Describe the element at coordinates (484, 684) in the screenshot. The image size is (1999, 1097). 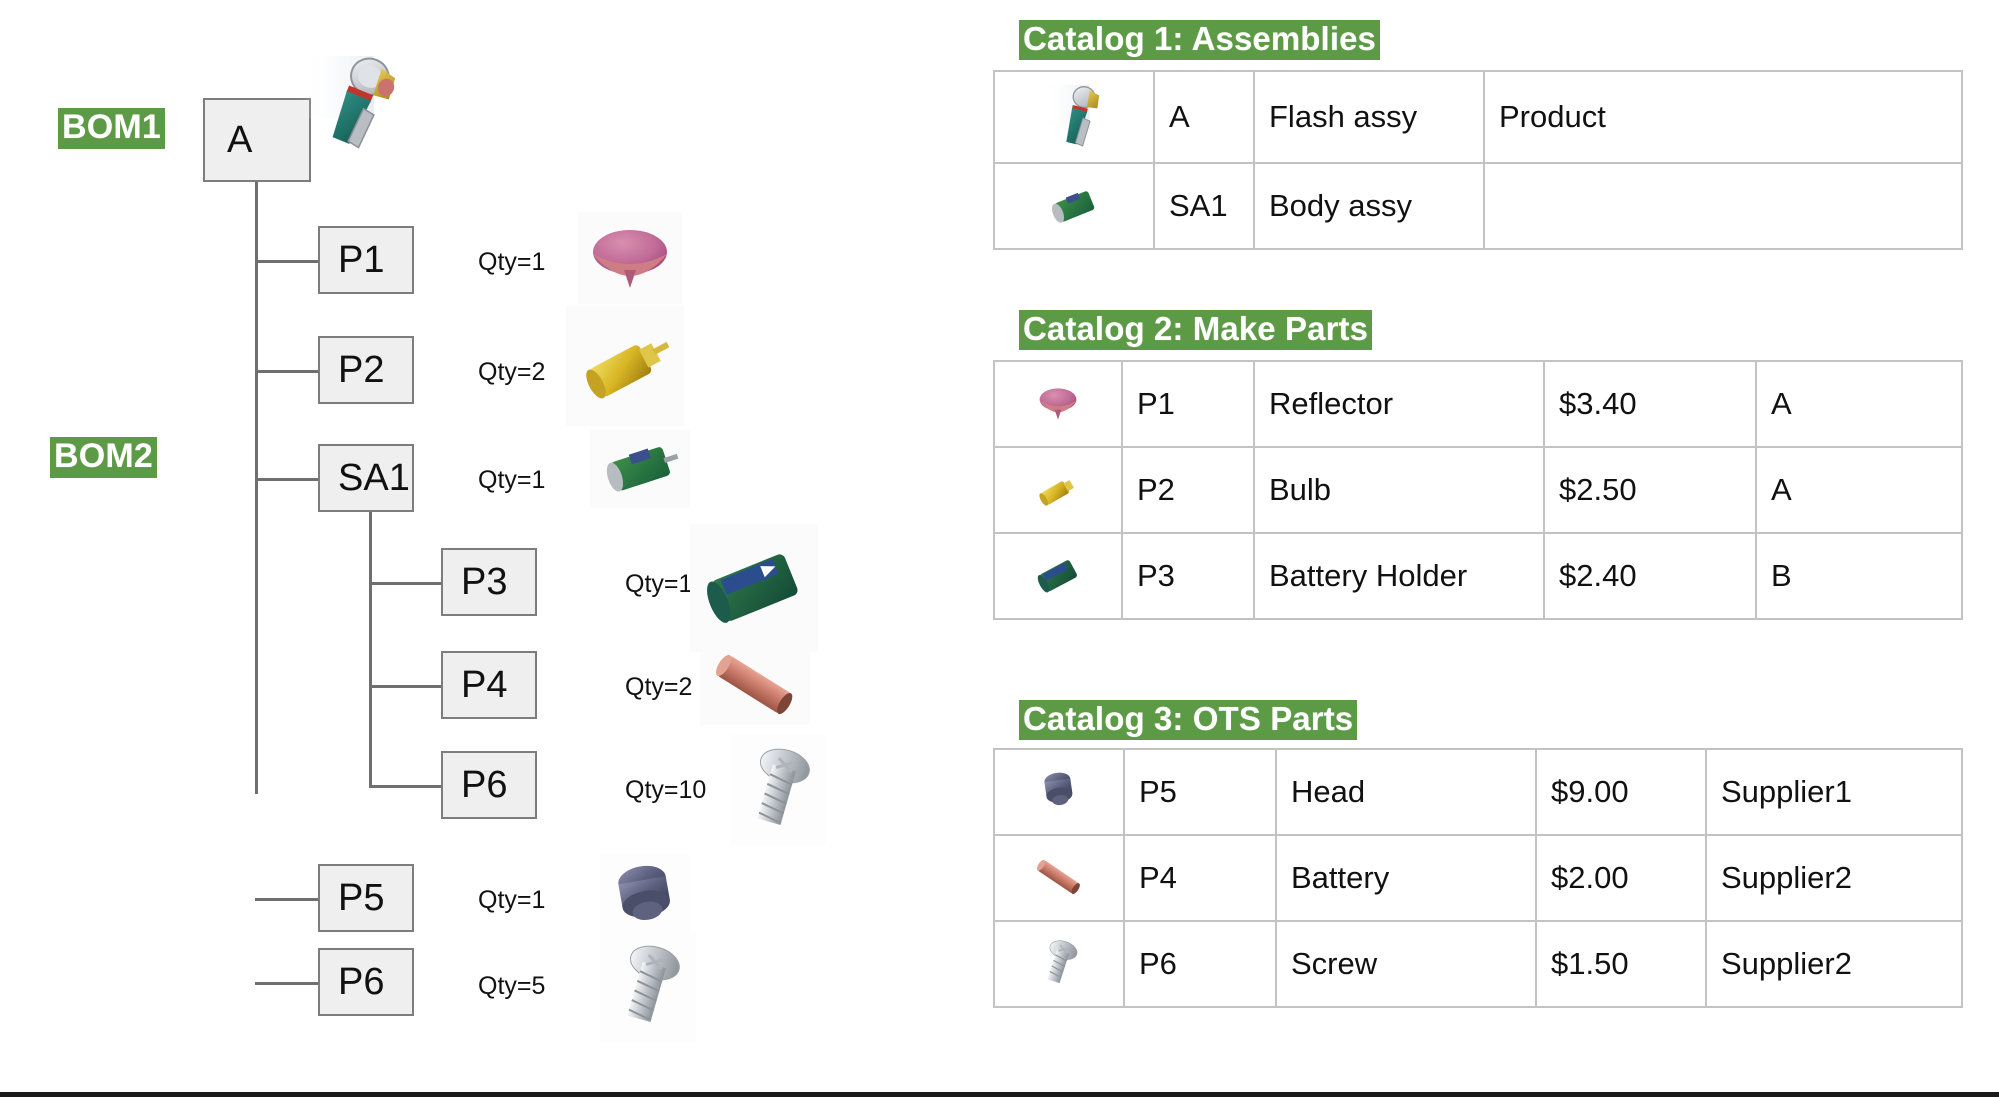
I see `tree-node-label: P4` at that location.